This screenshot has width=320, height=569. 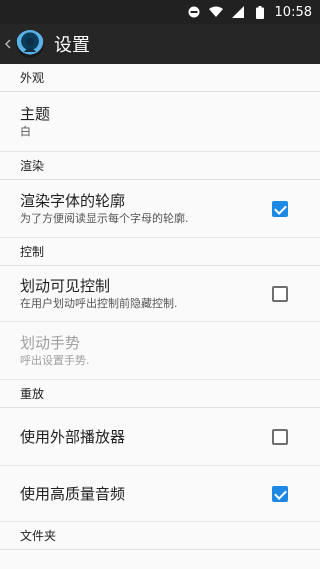 What do you see at coordinates (280, 293) in the screenshot?
I see `swipe-visible-checkbox` at bounding box center [280, 293].